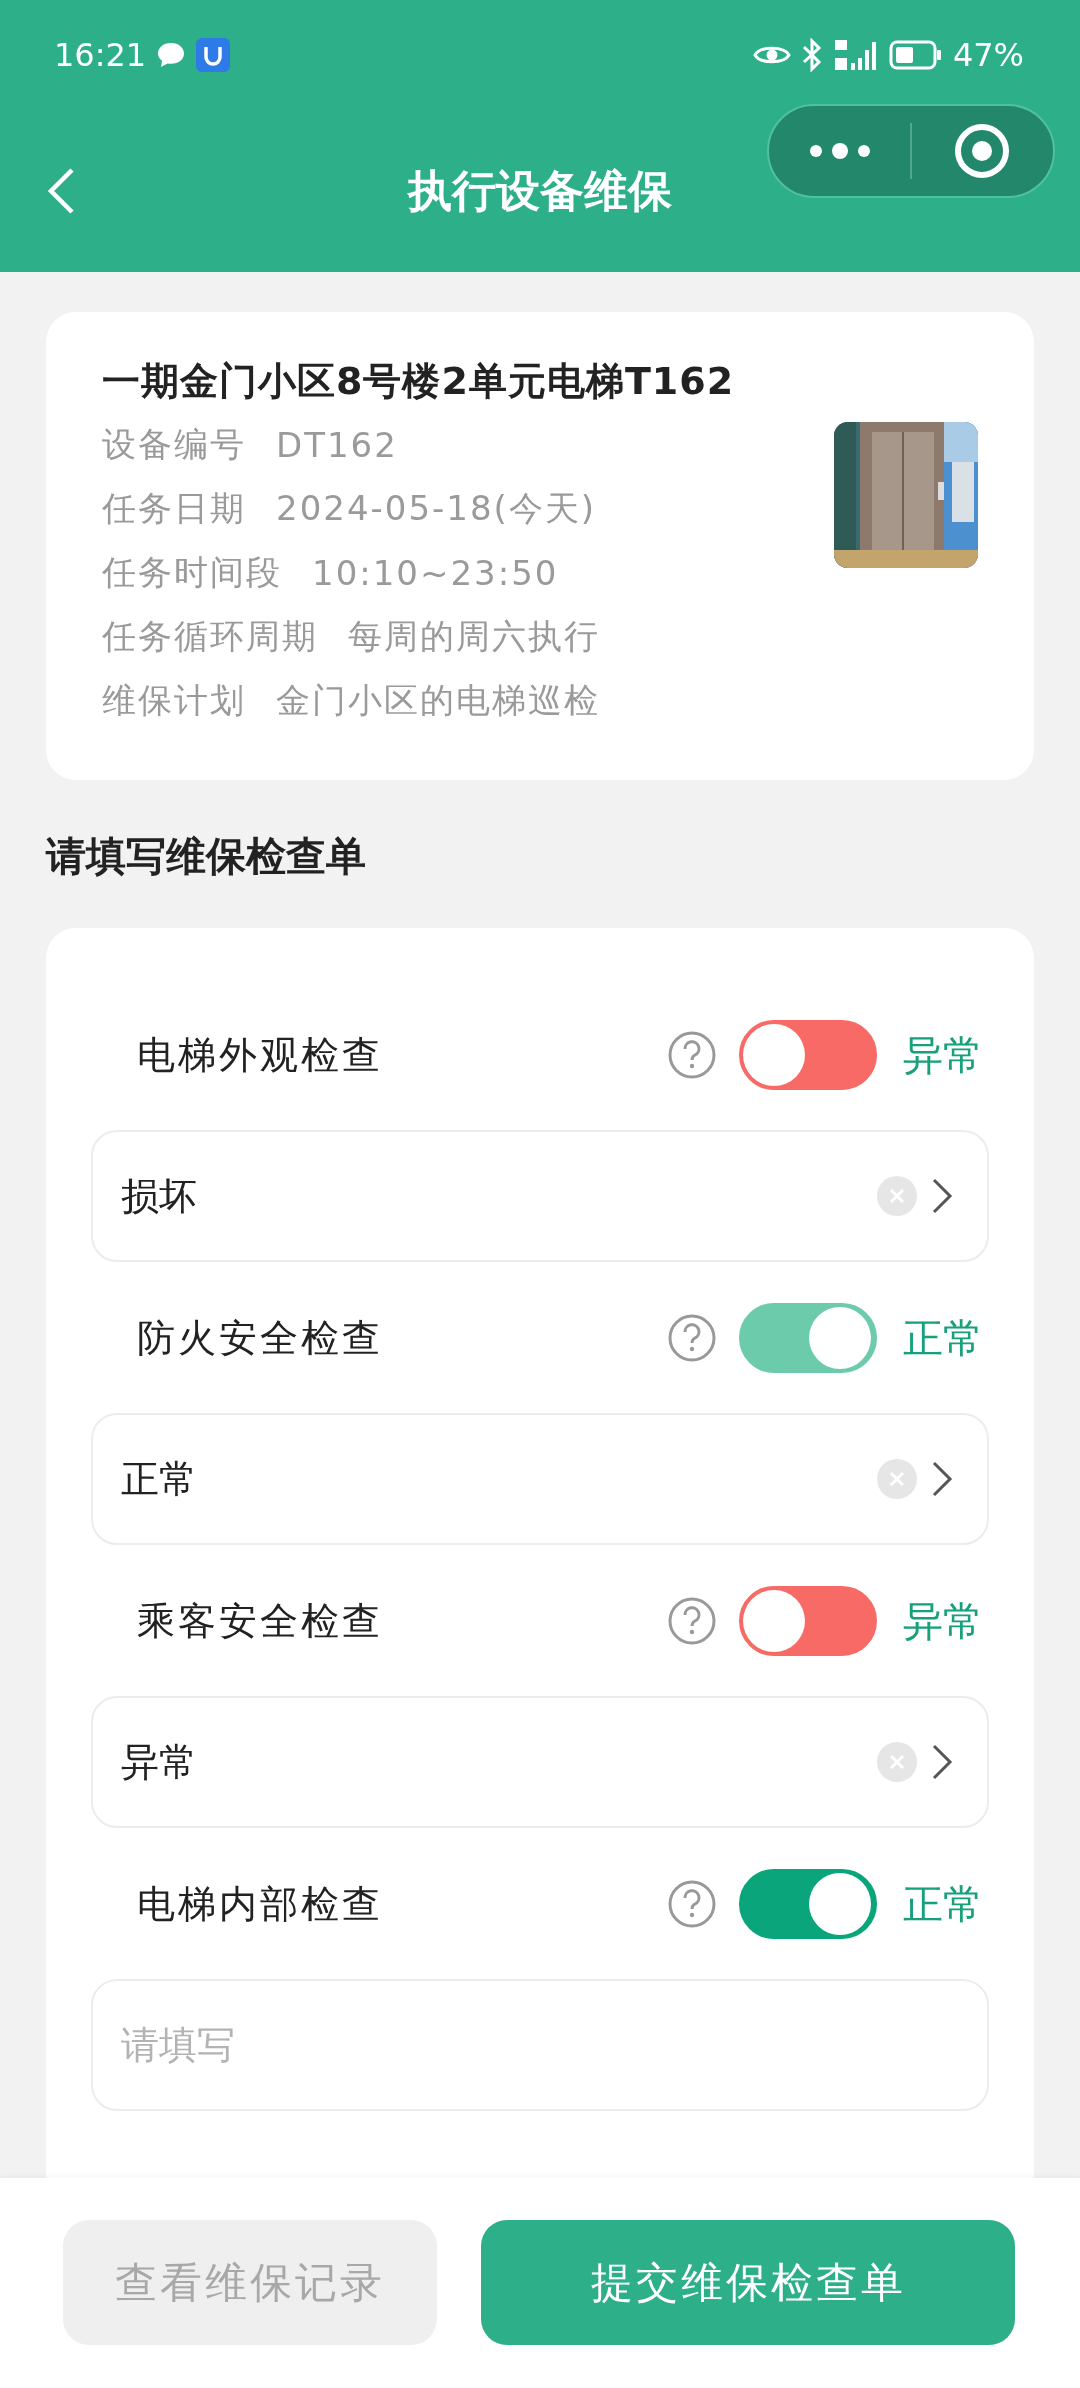  Describe the element at coordinates (174, 444) in the screenshot. I see `field-label: 设备编号` at that location.